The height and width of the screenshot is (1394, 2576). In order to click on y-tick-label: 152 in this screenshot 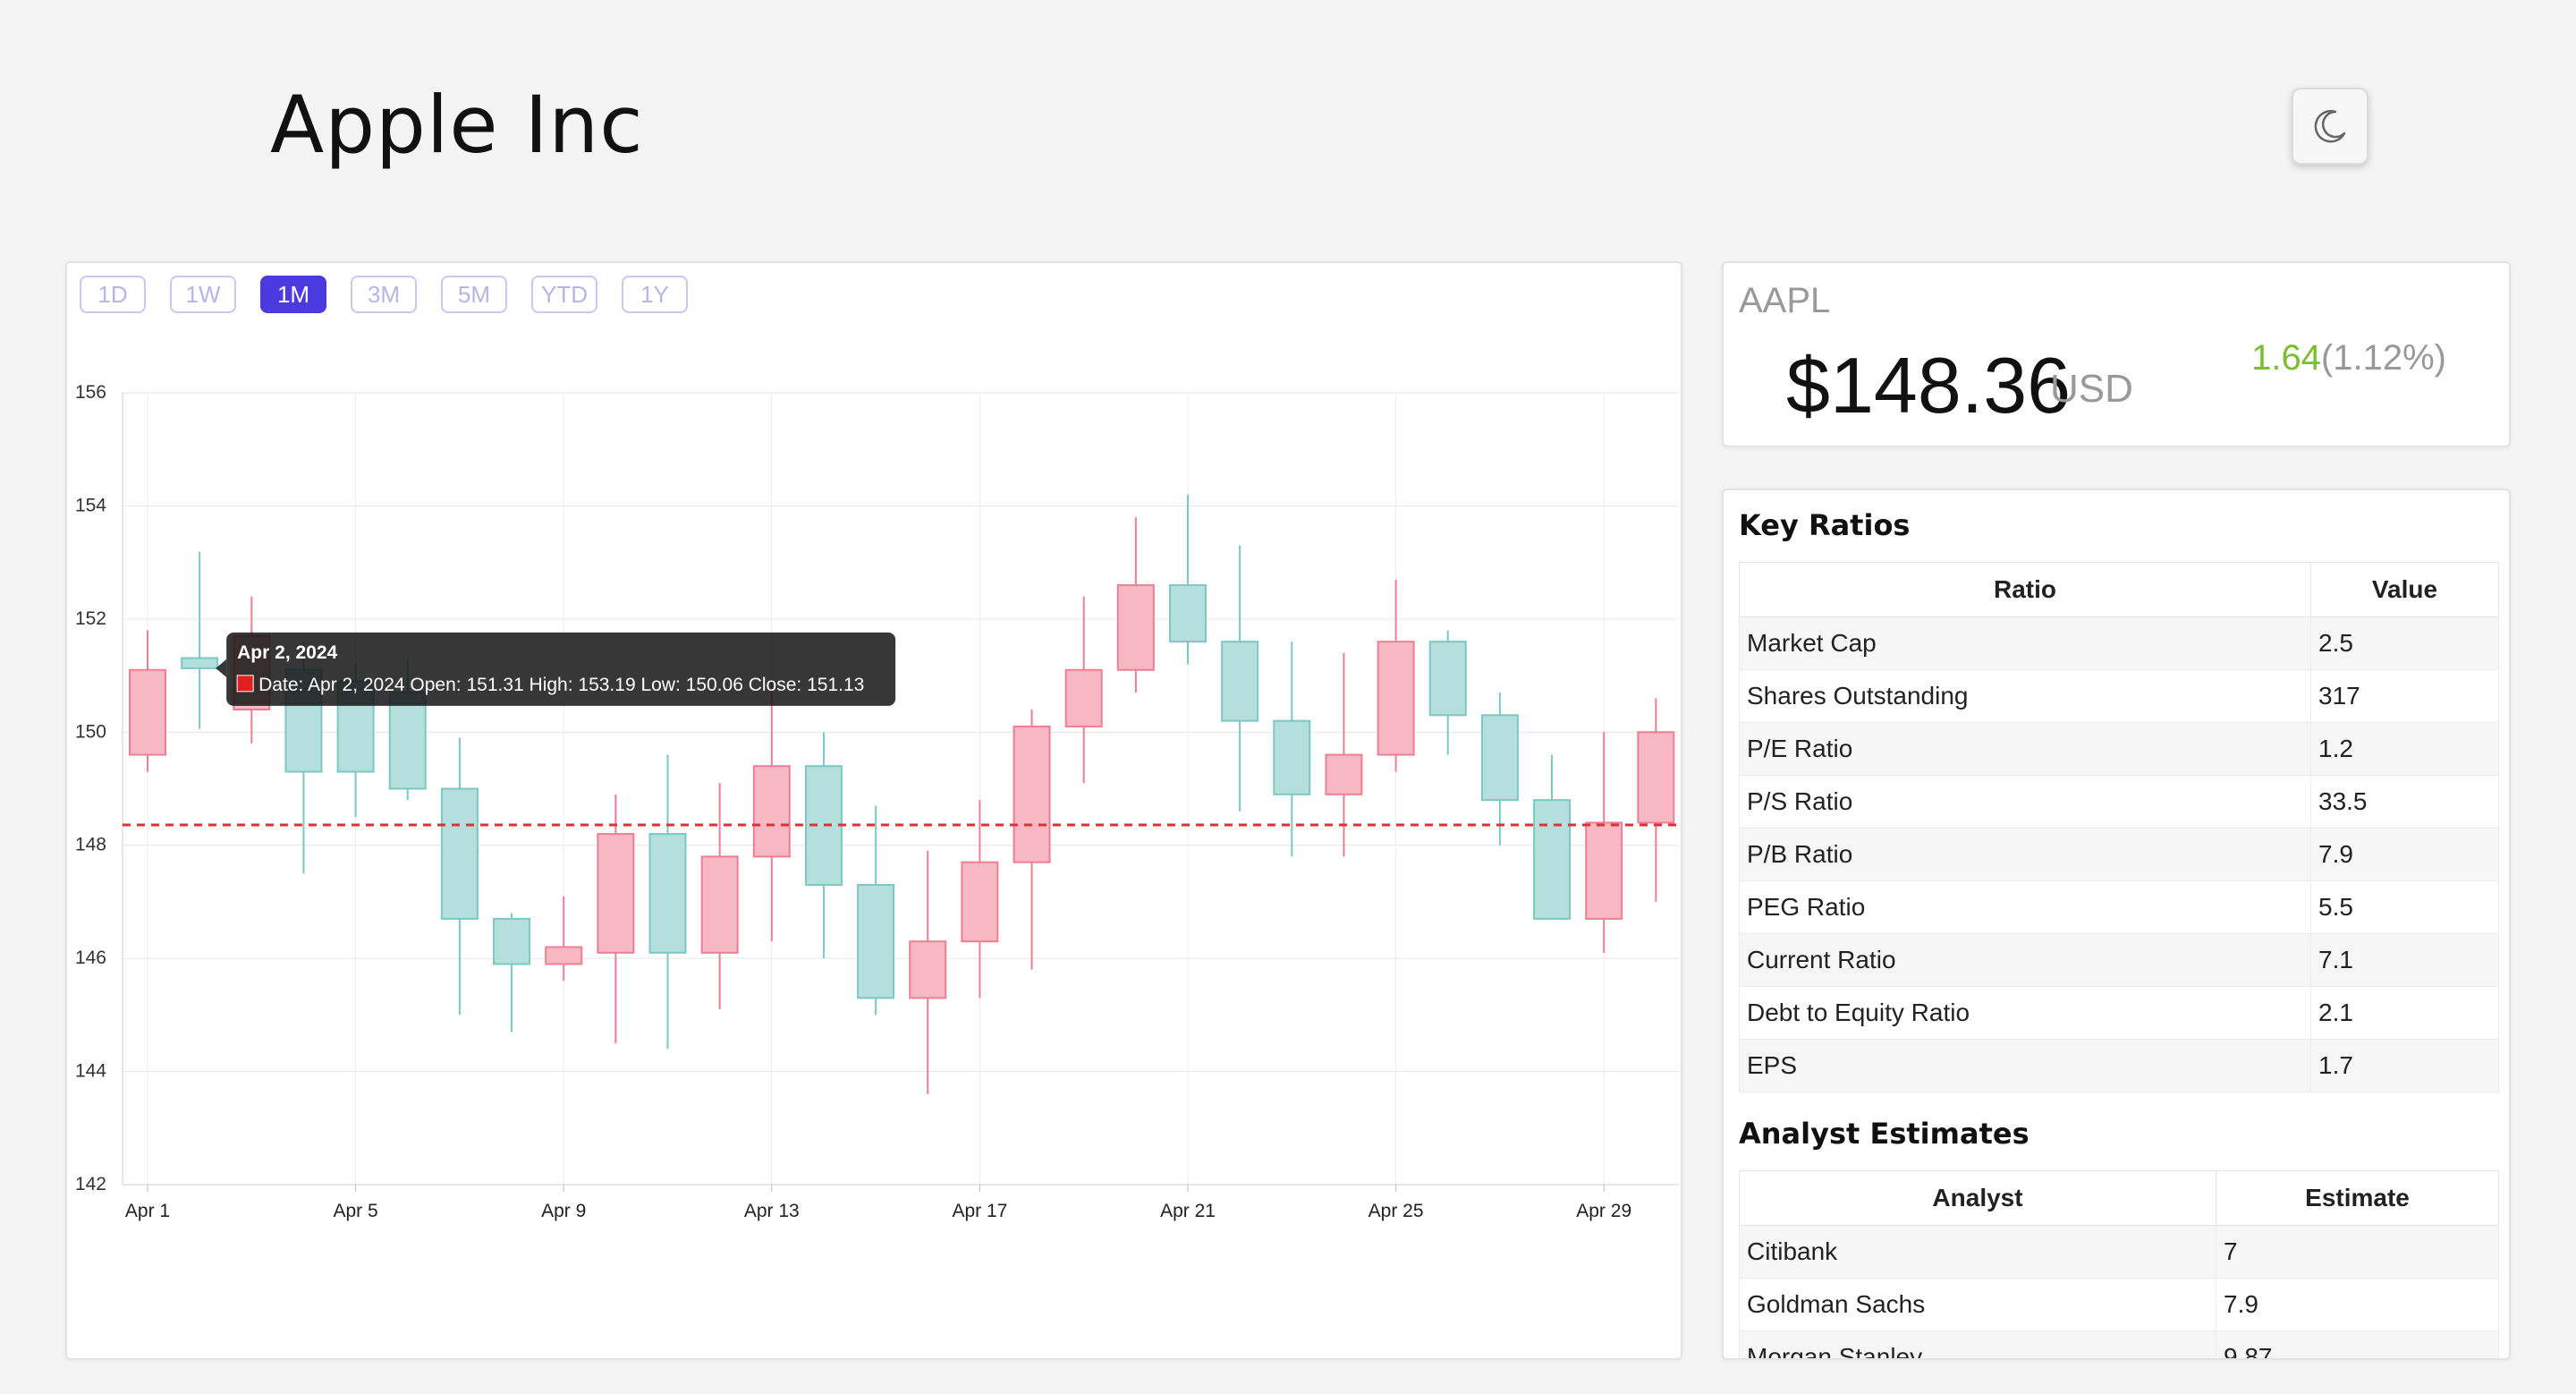, I will do `click(90, 618)`.